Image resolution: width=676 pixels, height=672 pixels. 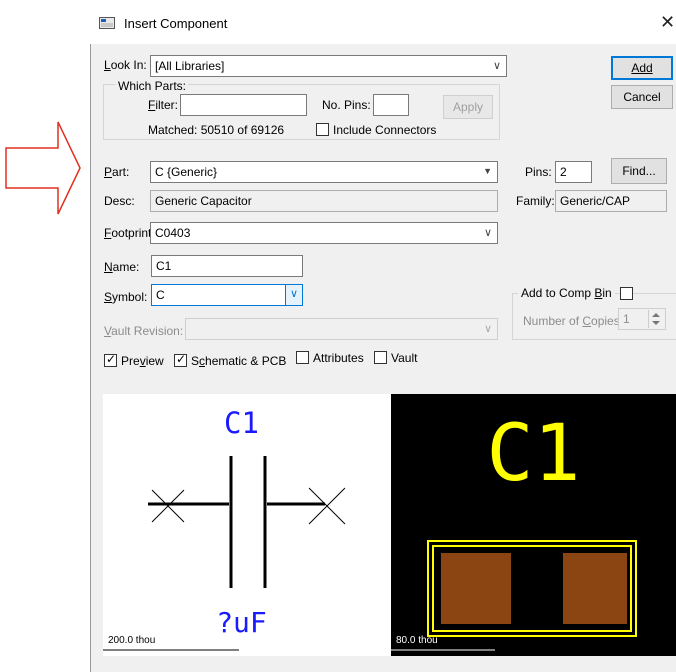 What do you see at coordinates (626, 319) in the screenshot?
I see `copies-value: 1` at bounding box center [626, 319].